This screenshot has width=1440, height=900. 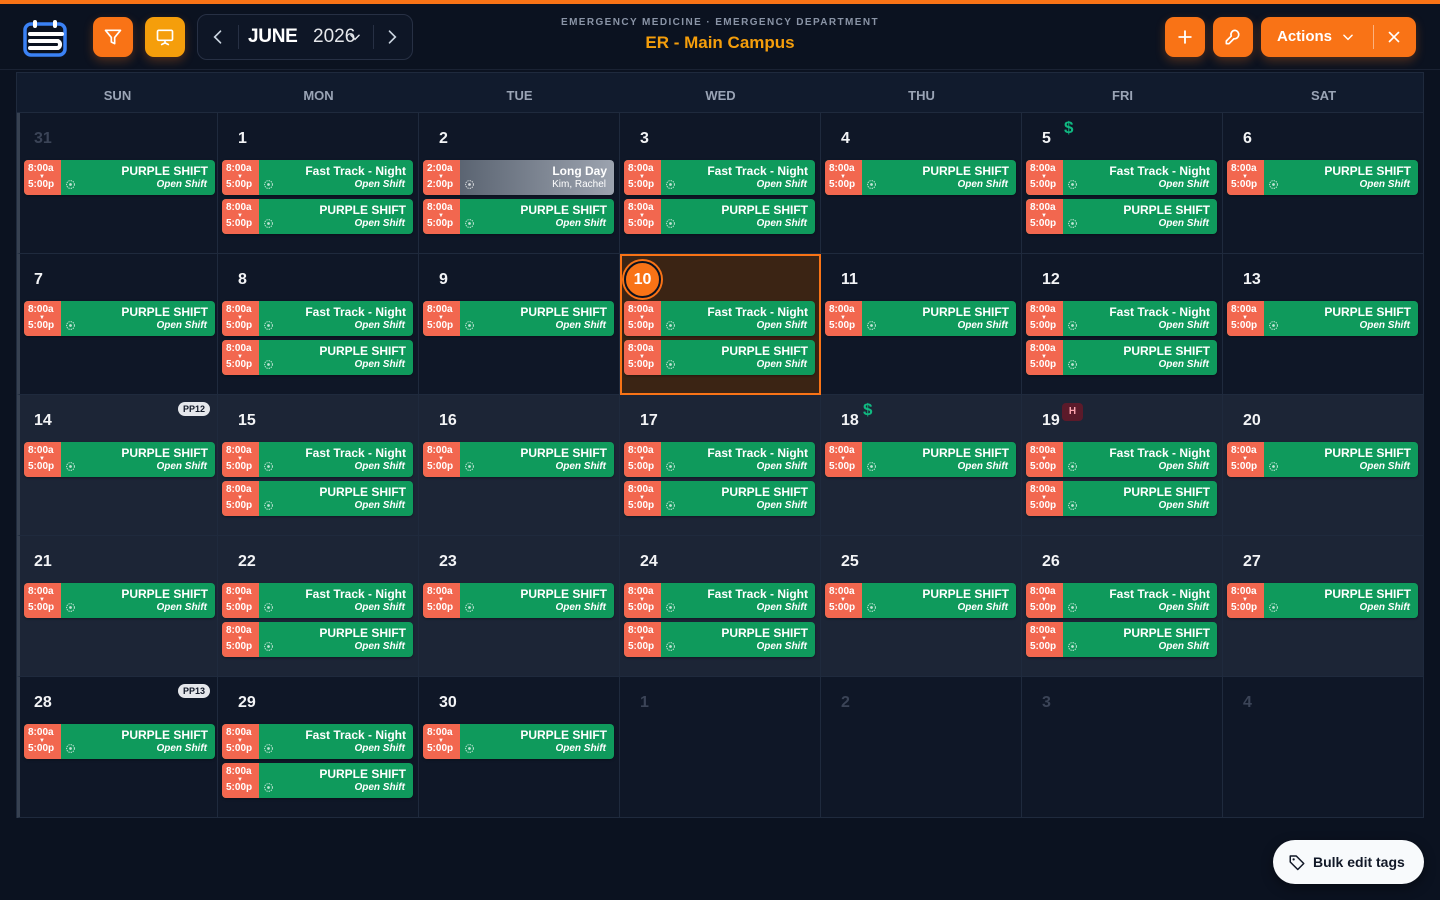 What do you see at coordinates (448, 703) in the screenshot?
I see `day-number: 30` at bounding box center [448, 703].